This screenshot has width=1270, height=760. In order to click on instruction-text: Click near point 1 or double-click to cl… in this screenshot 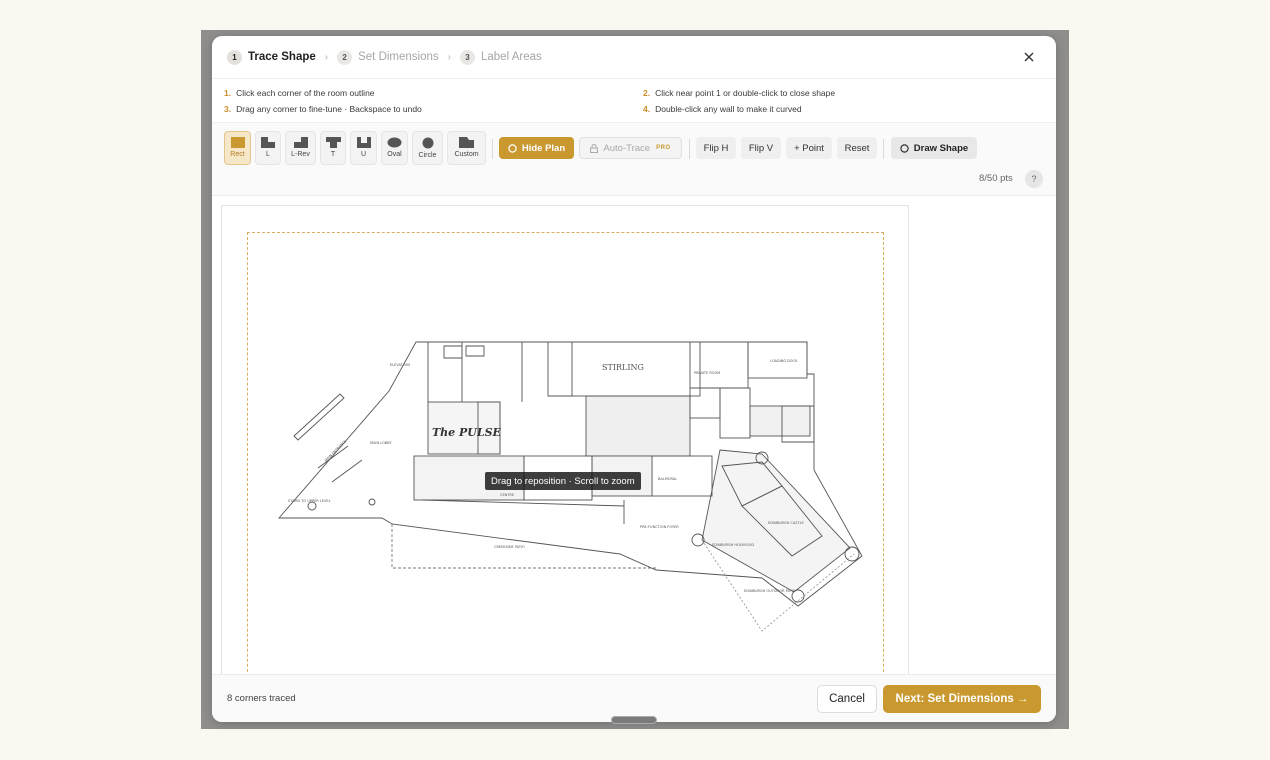, I will do `click(745, 93)`.